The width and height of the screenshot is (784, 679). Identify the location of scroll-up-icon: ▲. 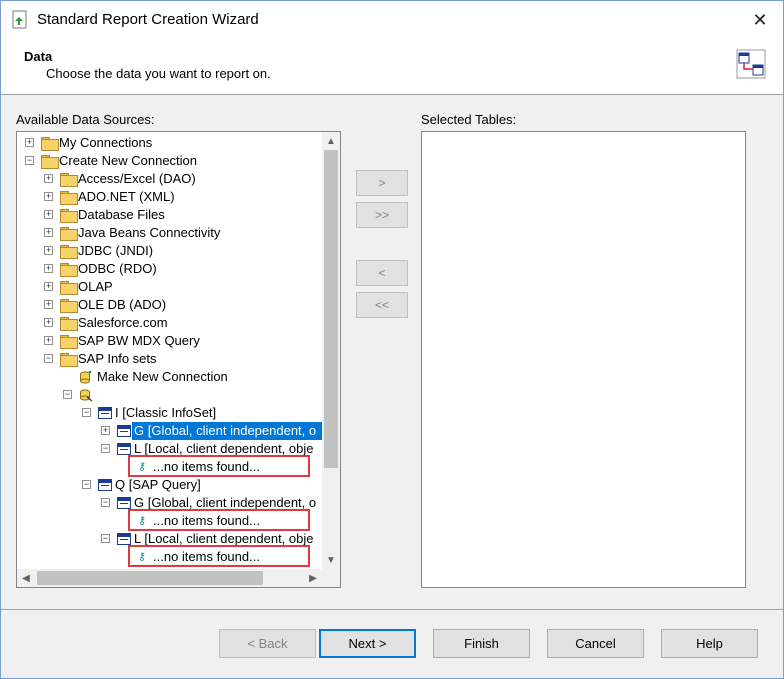
(331, 141).